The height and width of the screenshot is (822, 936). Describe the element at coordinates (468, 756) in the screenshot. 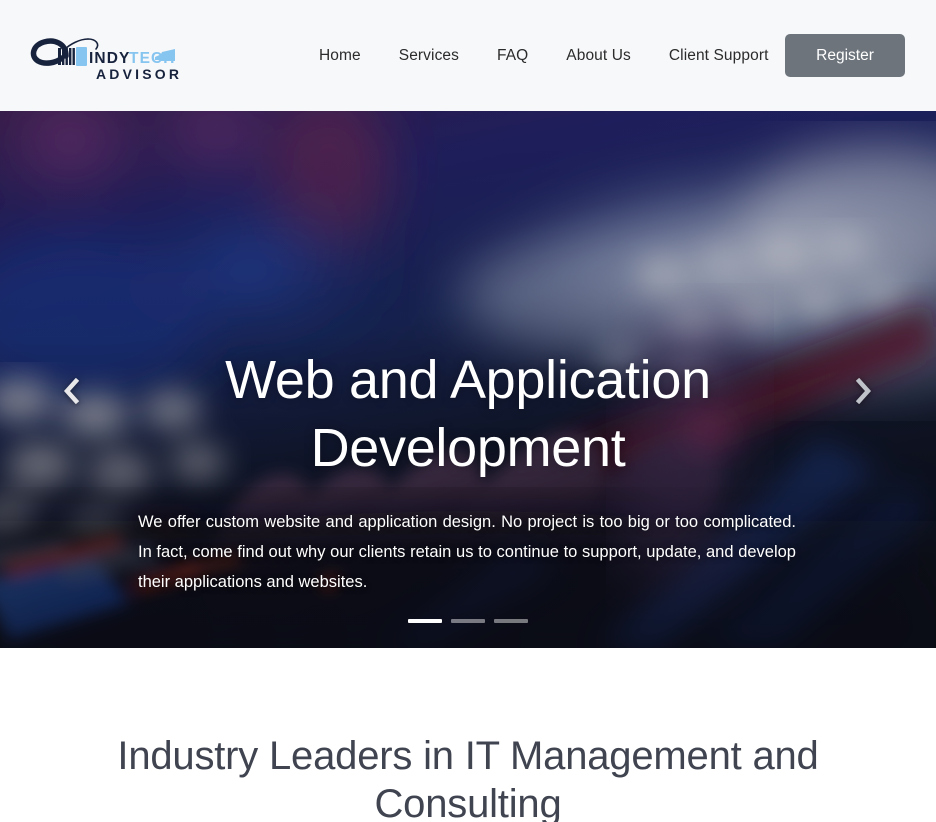

I see `section-heading-line-1: Industry Leaders in IT Management and` at that location.